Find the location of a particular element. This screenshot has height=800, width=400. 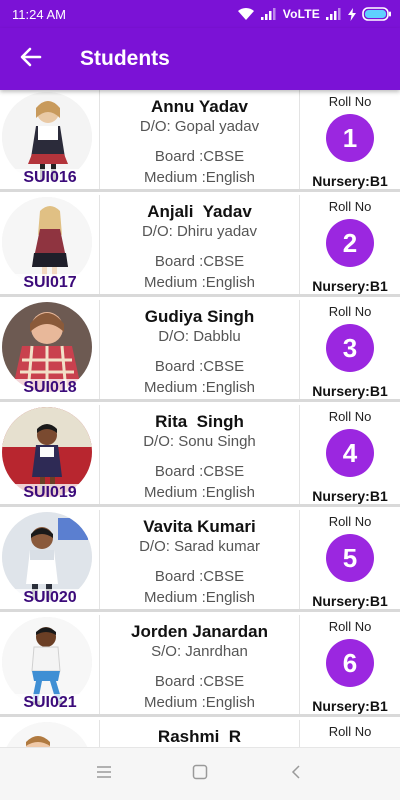

student-parent: D/O: Dhiru yadav is located at coordinates (199, 231).